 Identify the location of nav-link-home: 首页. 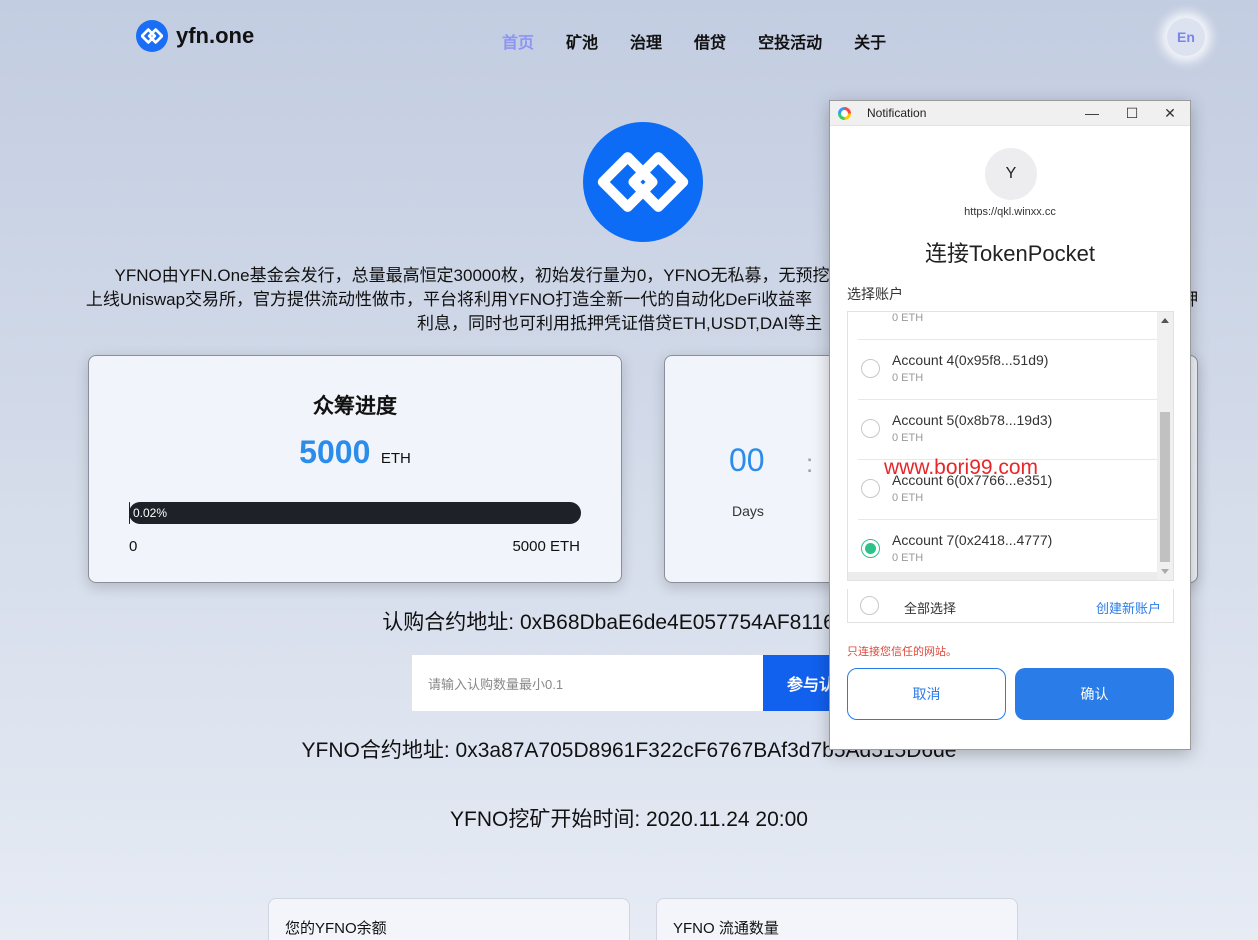
(518, 41).